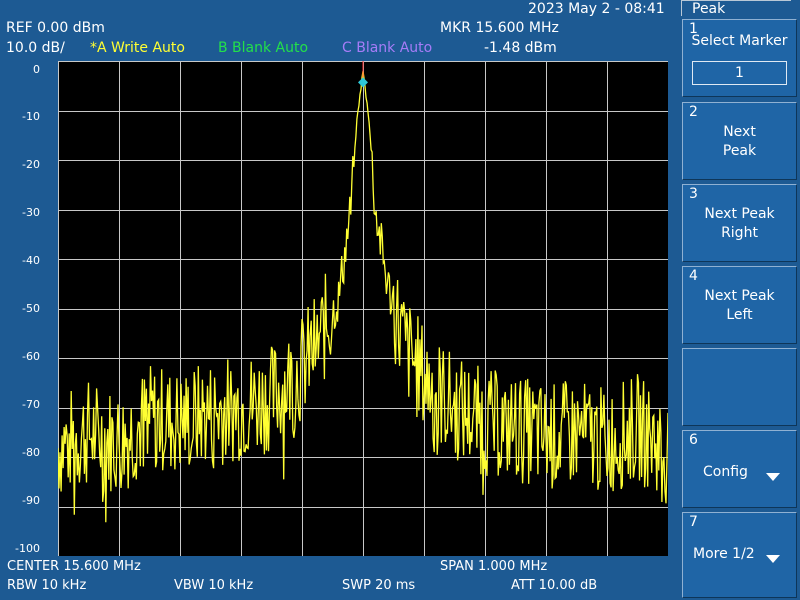 The width and height of the screenshot is (800, 600). Describe the element at coordinates (31, 500) in the screenshot. I see `y-tick-label: -90` at that location.